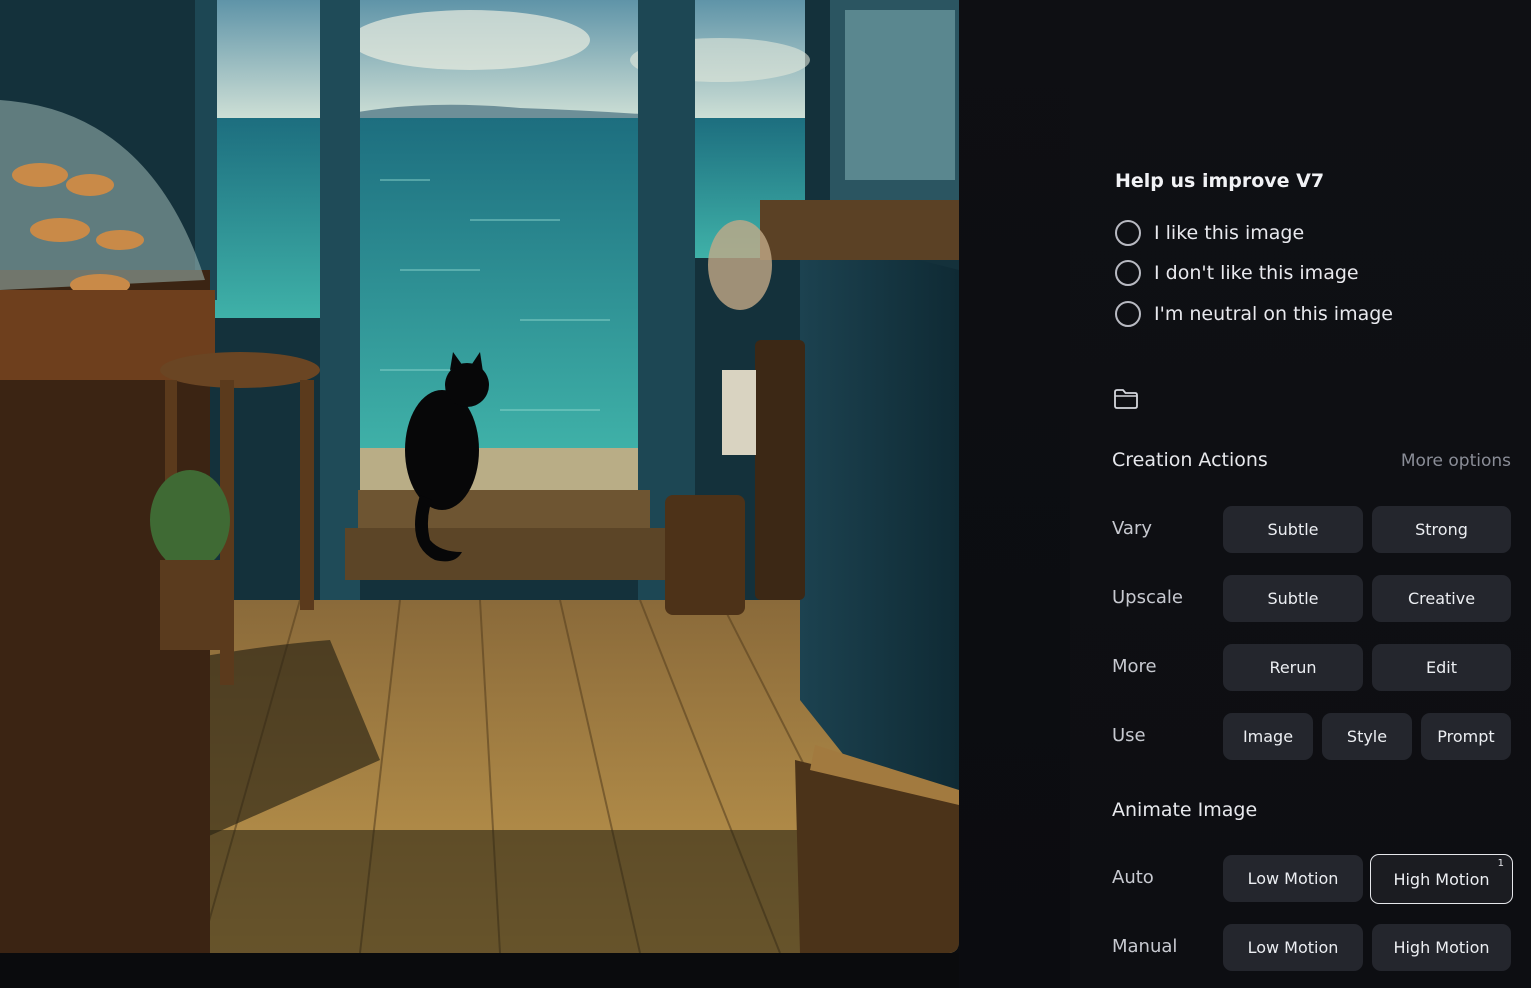  What do you see at coordinates (1126, 399) in the screenshot?
I see `folder-icon` at bounding box center [1126, 399].